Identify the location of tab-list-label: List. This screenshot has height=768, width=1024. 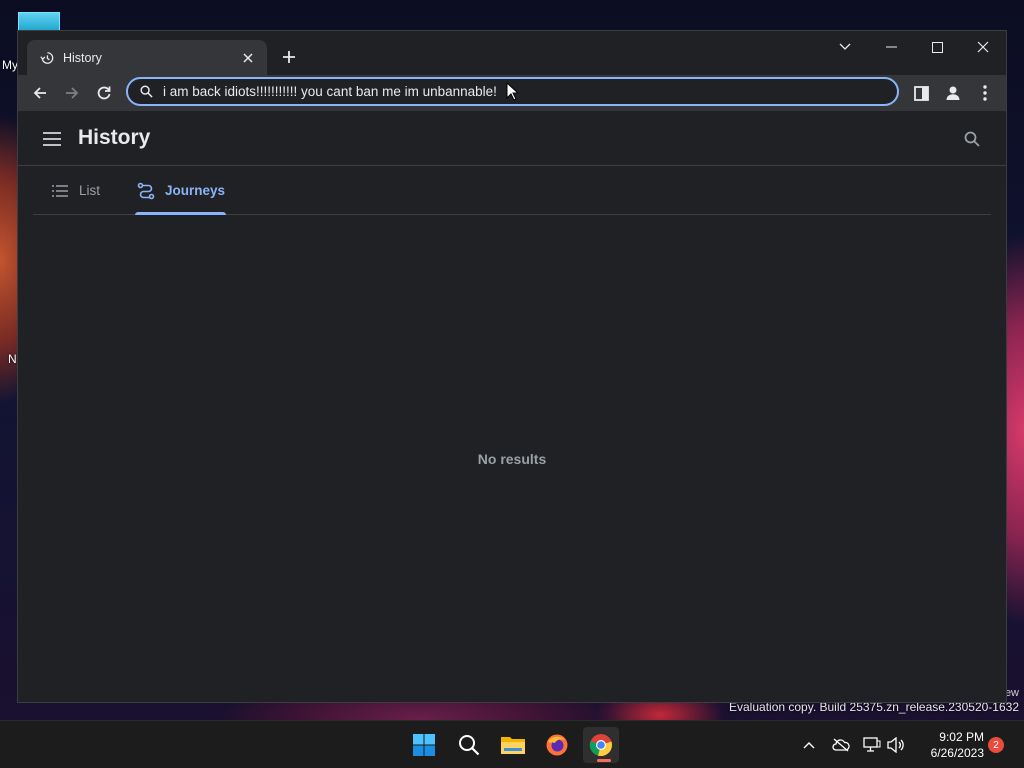
(90, 190).